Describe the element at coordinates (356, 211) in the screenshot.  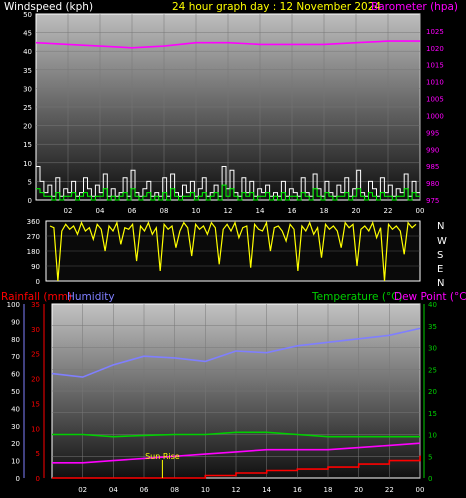
I see `wind-x-tick-label: 20` at that location.